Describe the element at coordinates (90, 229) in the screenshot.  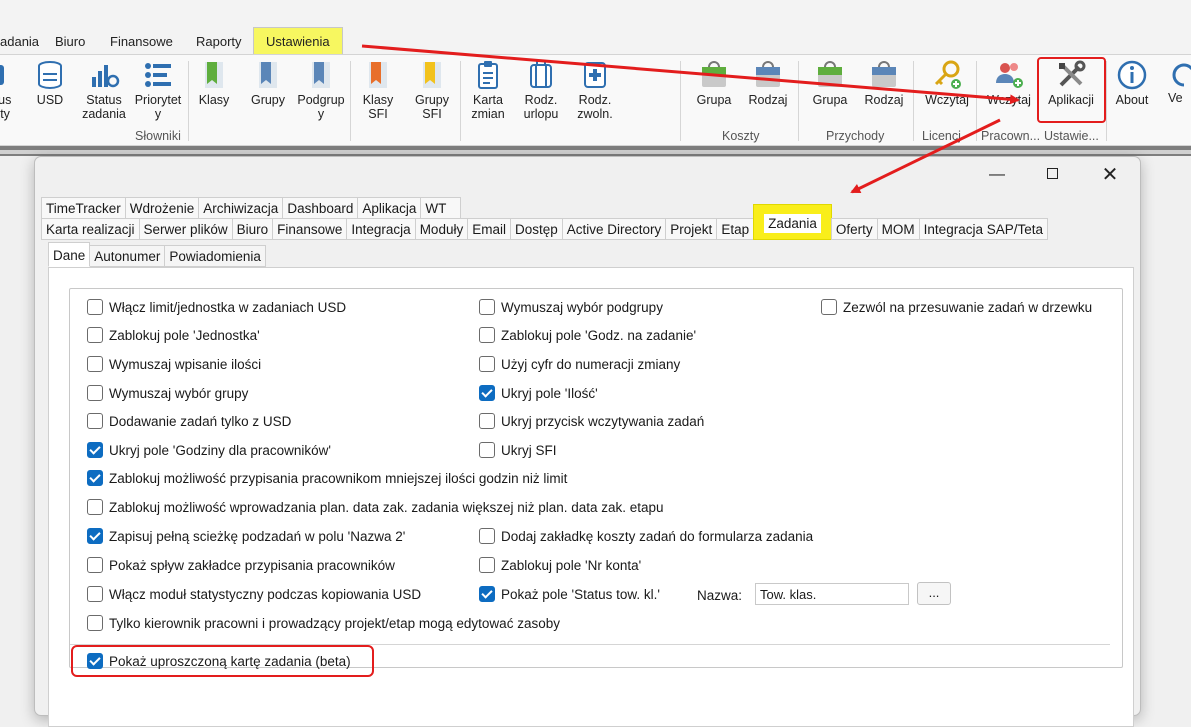
I see `tab-karta-realizacji: Karta realizacji` at that location.